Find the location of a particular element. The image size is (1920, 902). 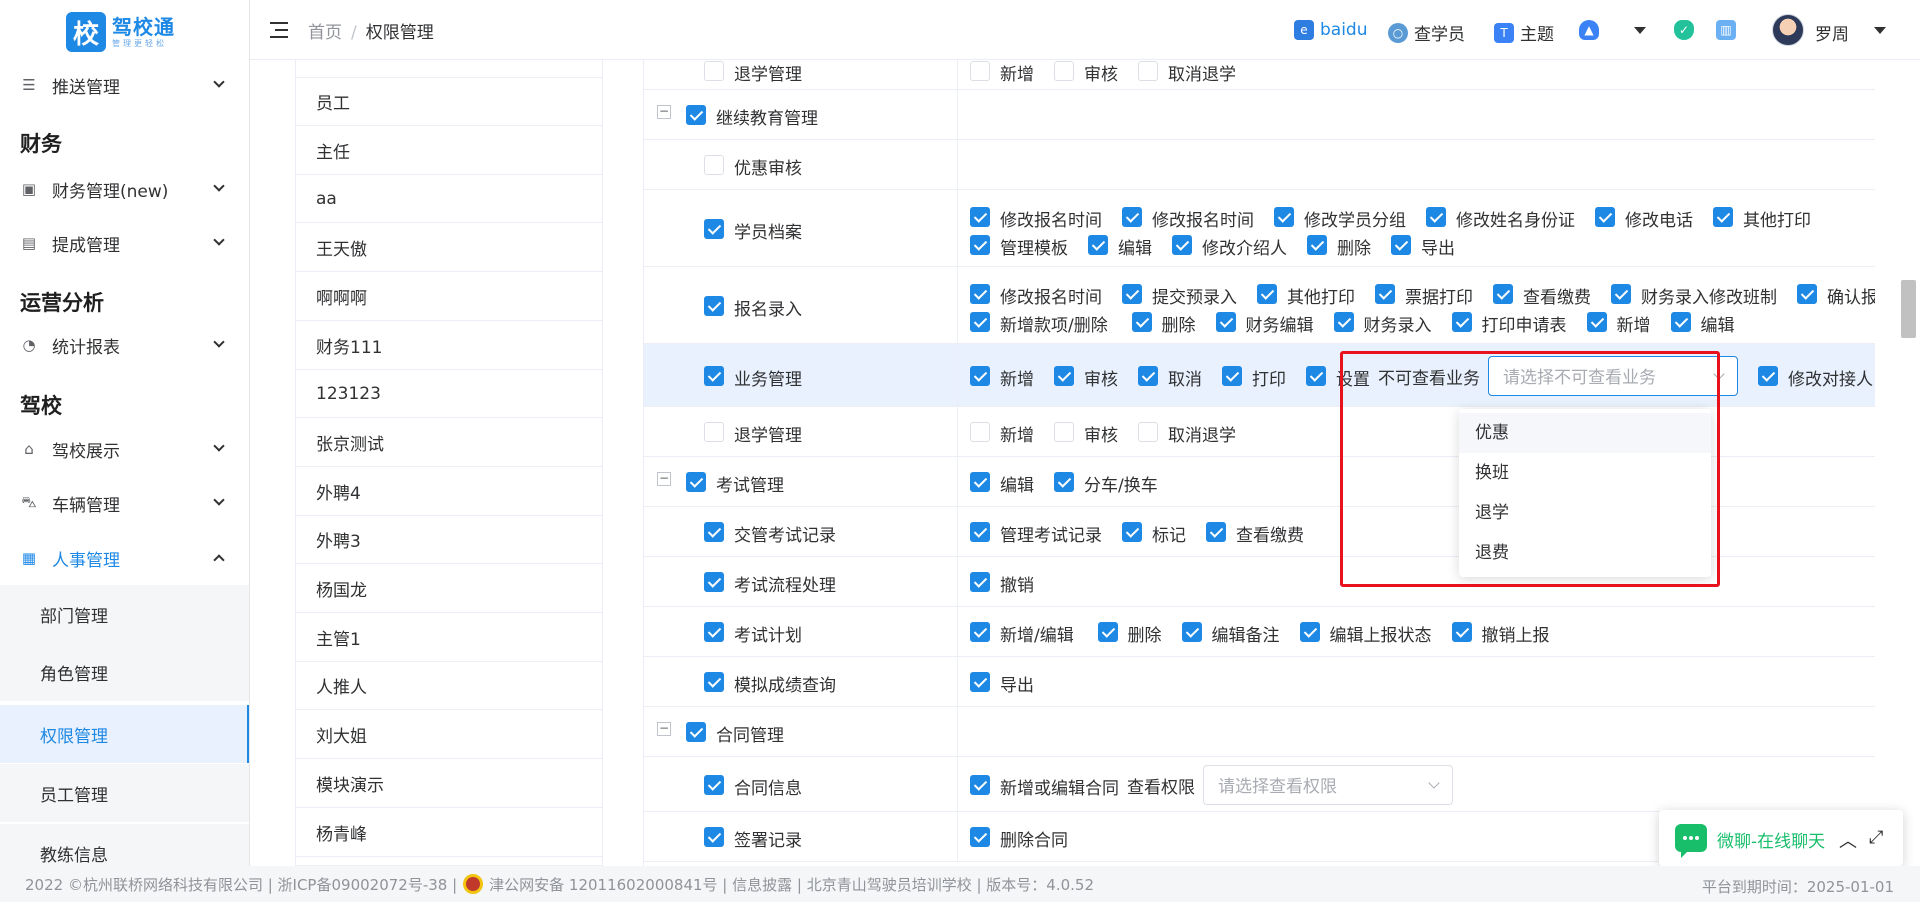

sidebar-item-push: ☰ 推送管理 is located at coordinates (124, 85).